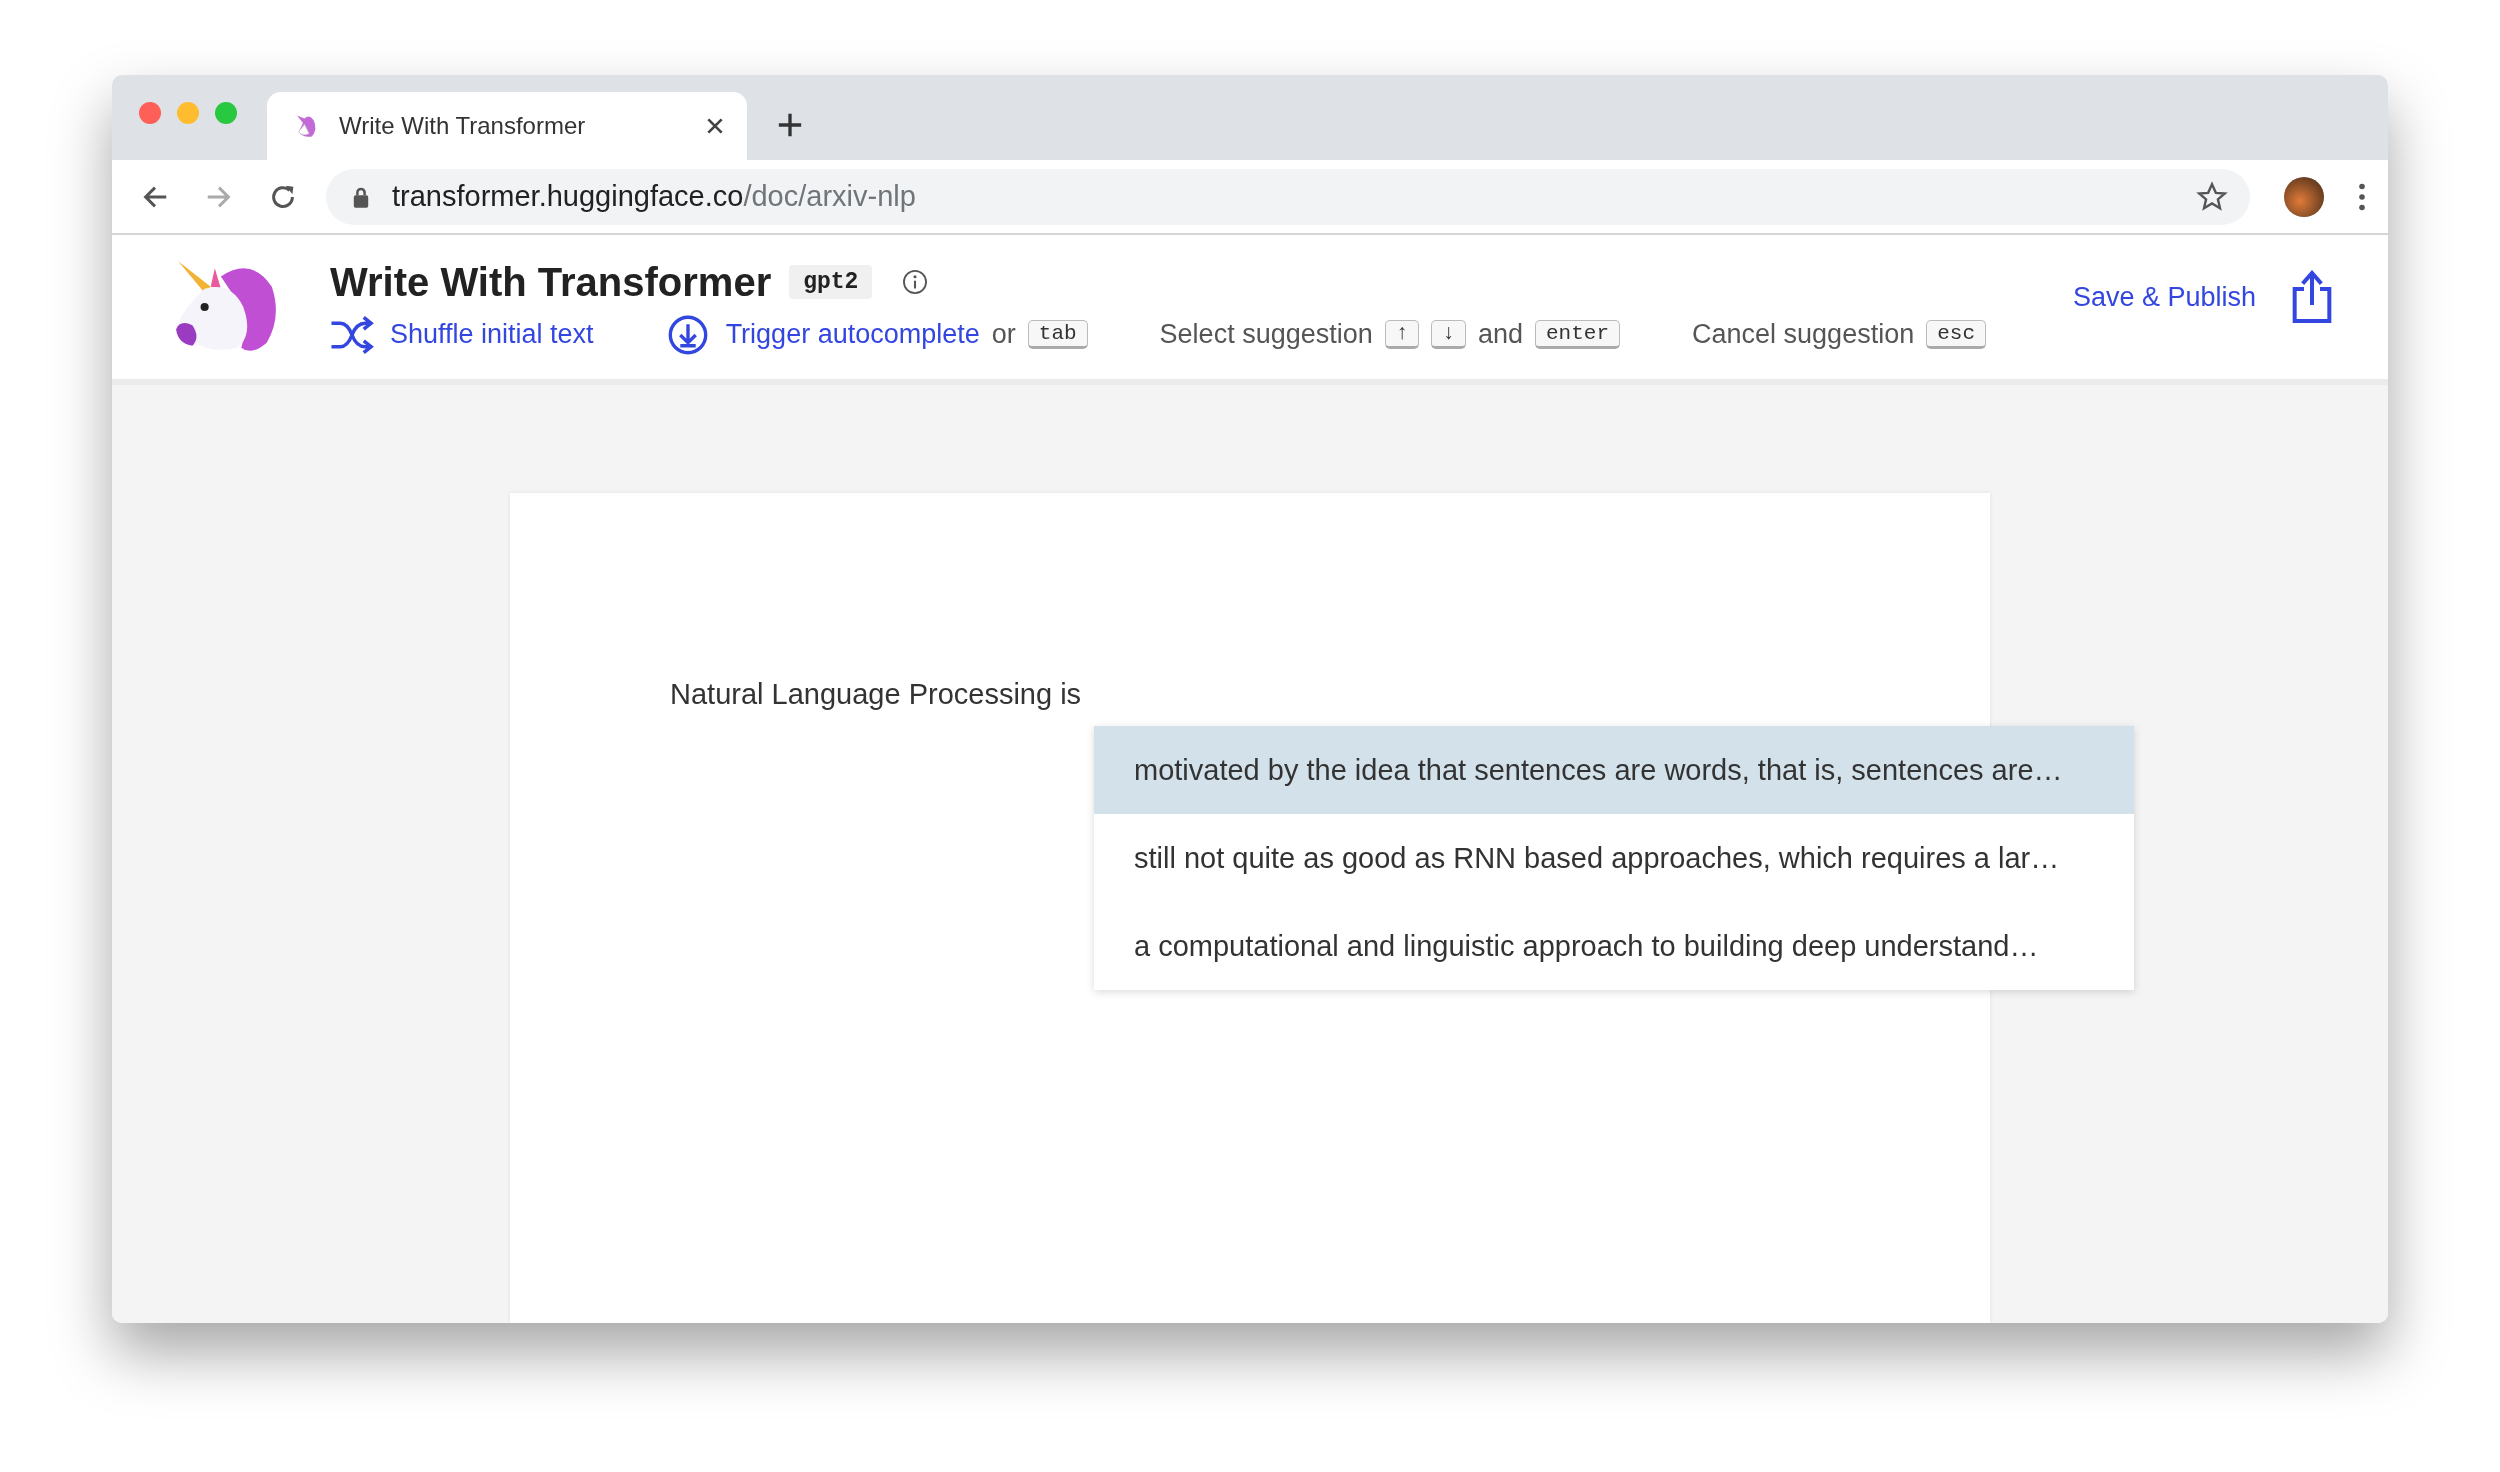  What do you see at coordinates (1402, 334) in the screenshot?
I see `keyboard-key: ↑` at bounding box center [1402, 334].